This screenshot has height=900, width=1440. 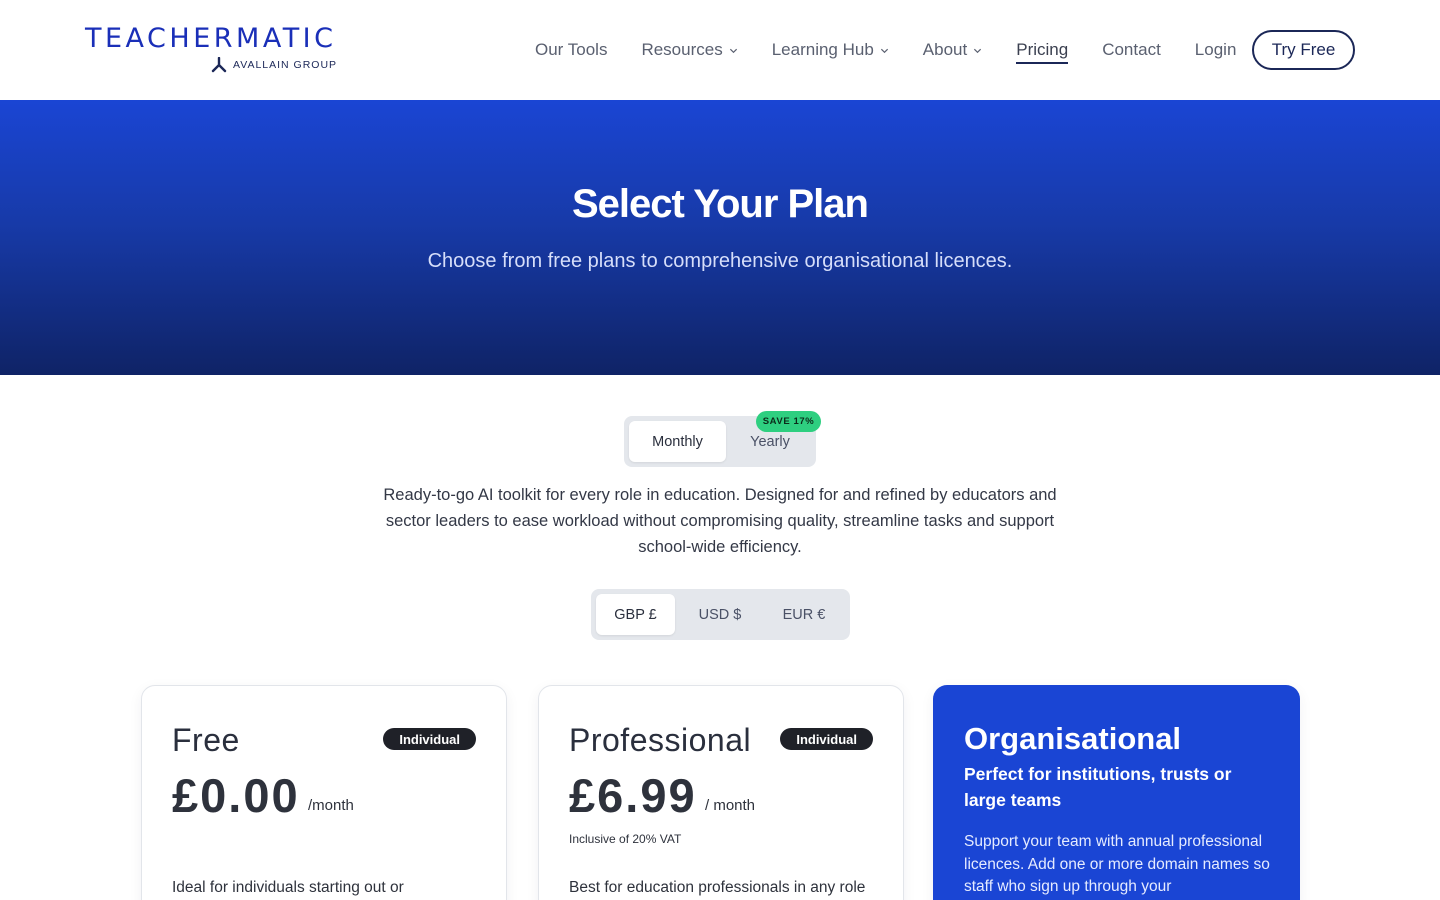 I want to click on nav-item-login: Login, so click(x=1216, y=50).